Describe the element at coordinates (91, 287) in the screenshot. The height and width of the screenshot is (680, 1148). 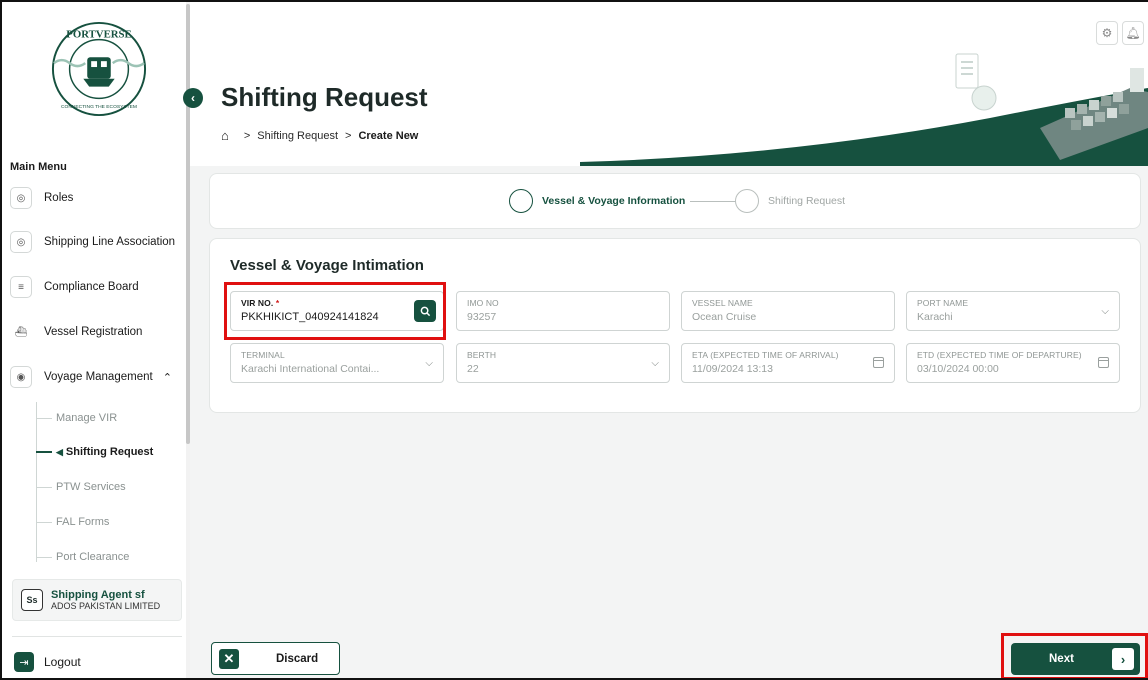
I see `sidebar-item-label: Compliance Board` at that location.